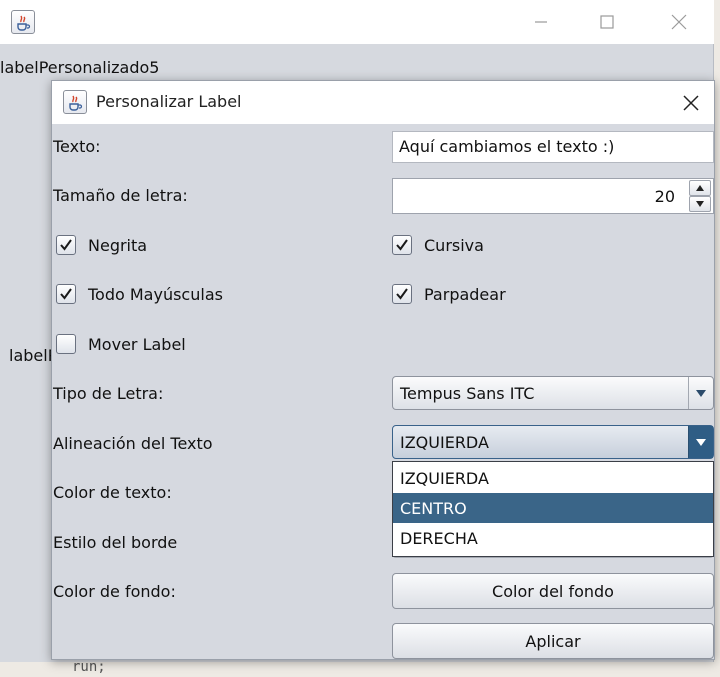 Image resolution: width=720 pixels, height=677 pixels. I want to click on color-texto-label: Color de texto:, so click(112, 492).